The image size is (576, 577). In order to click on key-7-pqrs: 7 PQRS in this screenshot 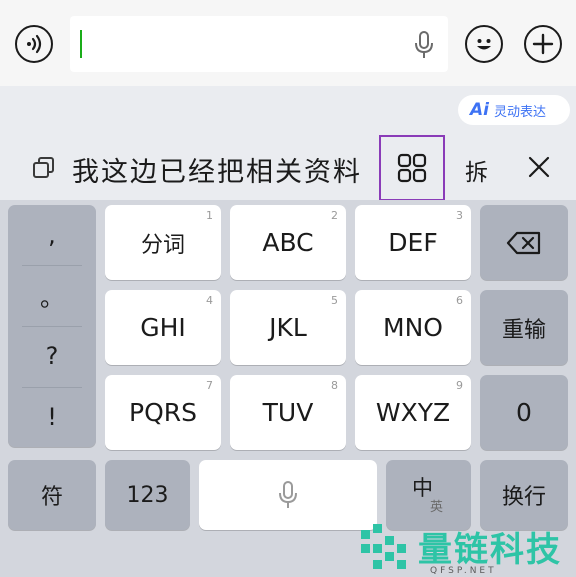, I will do `click(163, 412)`.